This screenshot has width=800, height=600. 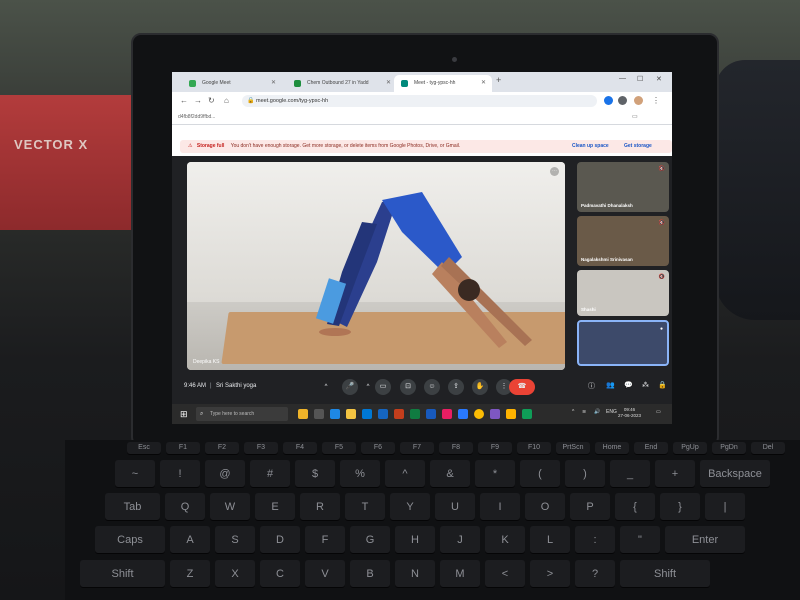 I want to click on key-symbol: #, so click(x=270, y=474).